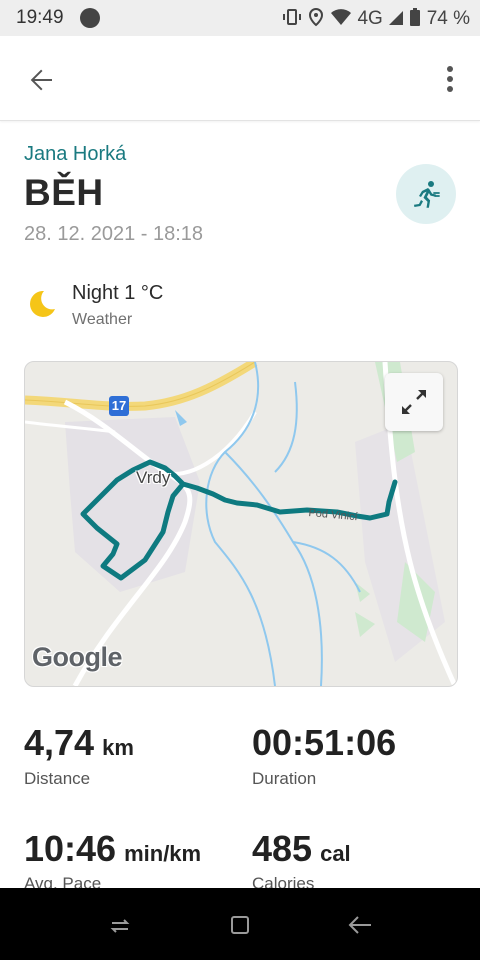  I want to click on fullscreen-icon, so click(414, 402).